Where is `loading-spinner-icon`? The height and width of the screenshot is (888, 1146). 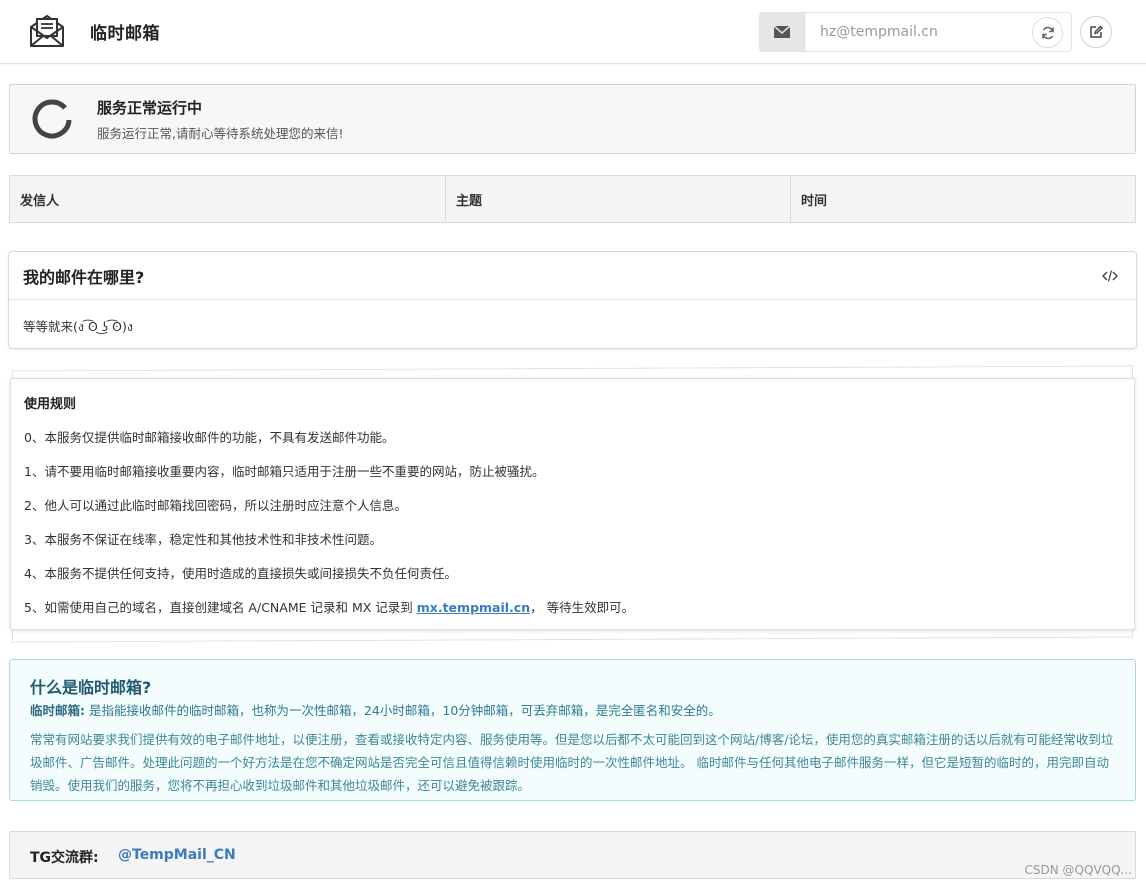
loading-spinner-icon is located at coordinates (52, 119).